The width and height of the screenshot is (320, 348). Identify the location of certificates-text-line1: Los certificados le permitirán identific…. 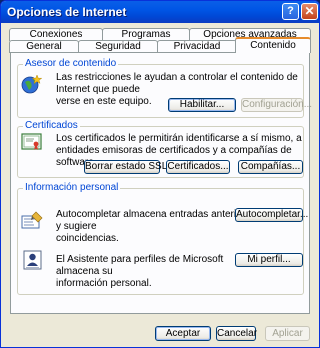
(179, 138).